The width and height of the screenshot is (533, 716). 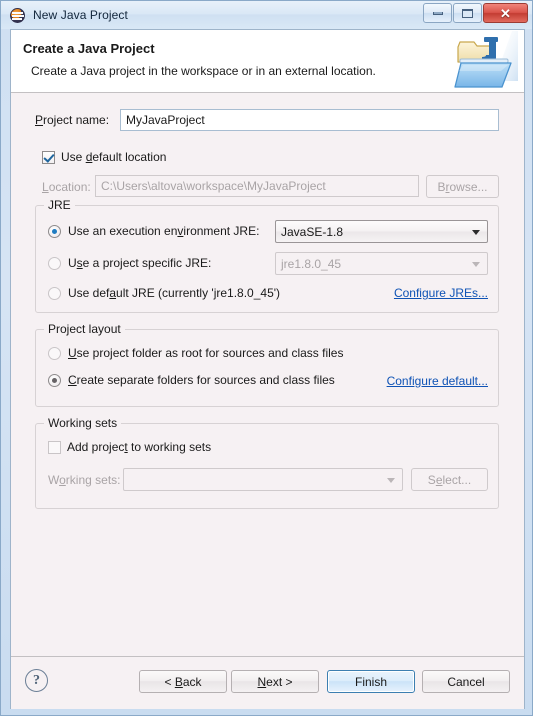 What do you see at coordinates (89, 48) in the screenshot?
I see `page-title: Create a Java Project` at bounding box center [89, 48].